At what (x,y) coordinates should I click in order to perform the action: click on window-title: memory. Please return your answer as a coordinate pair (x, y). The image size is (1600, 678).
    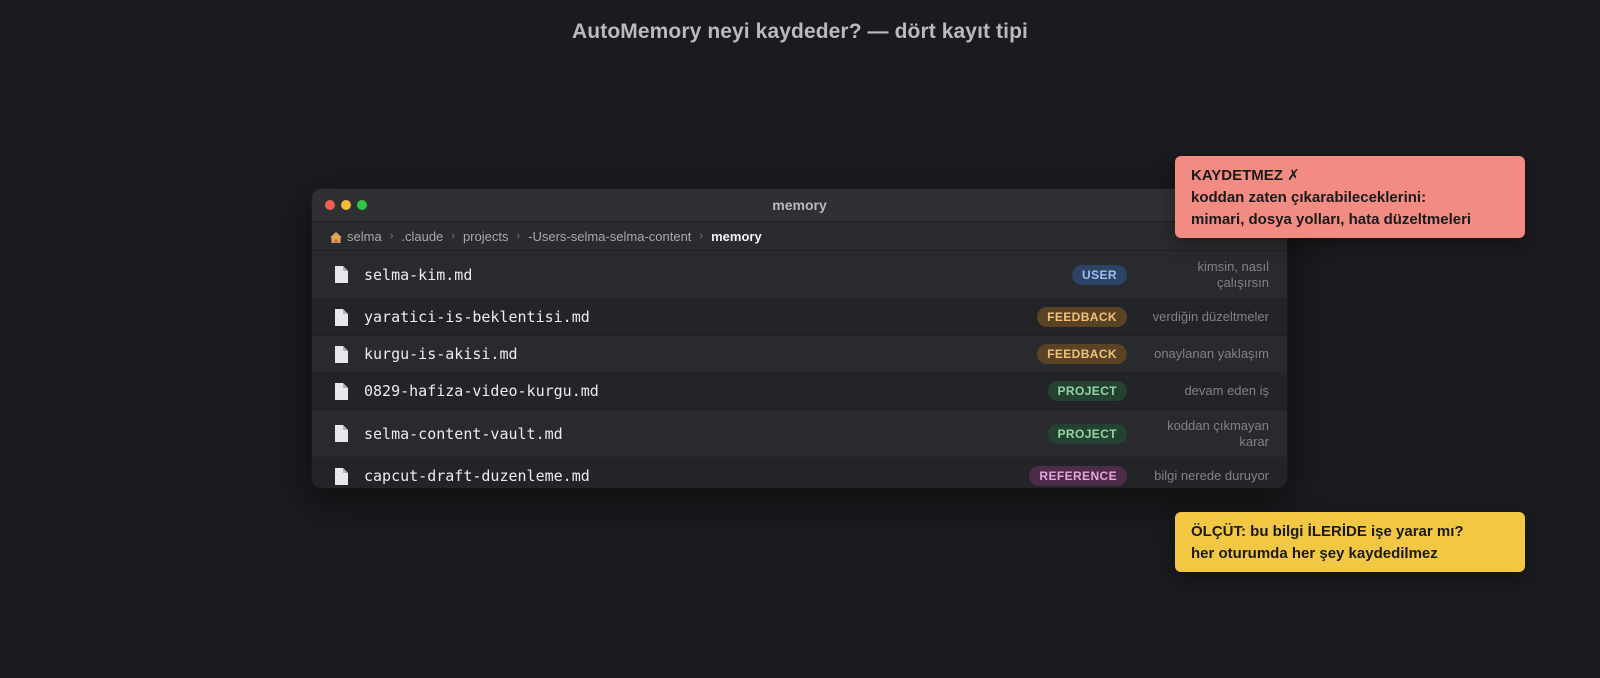
    Looking at the image, I should click on (799, 205).